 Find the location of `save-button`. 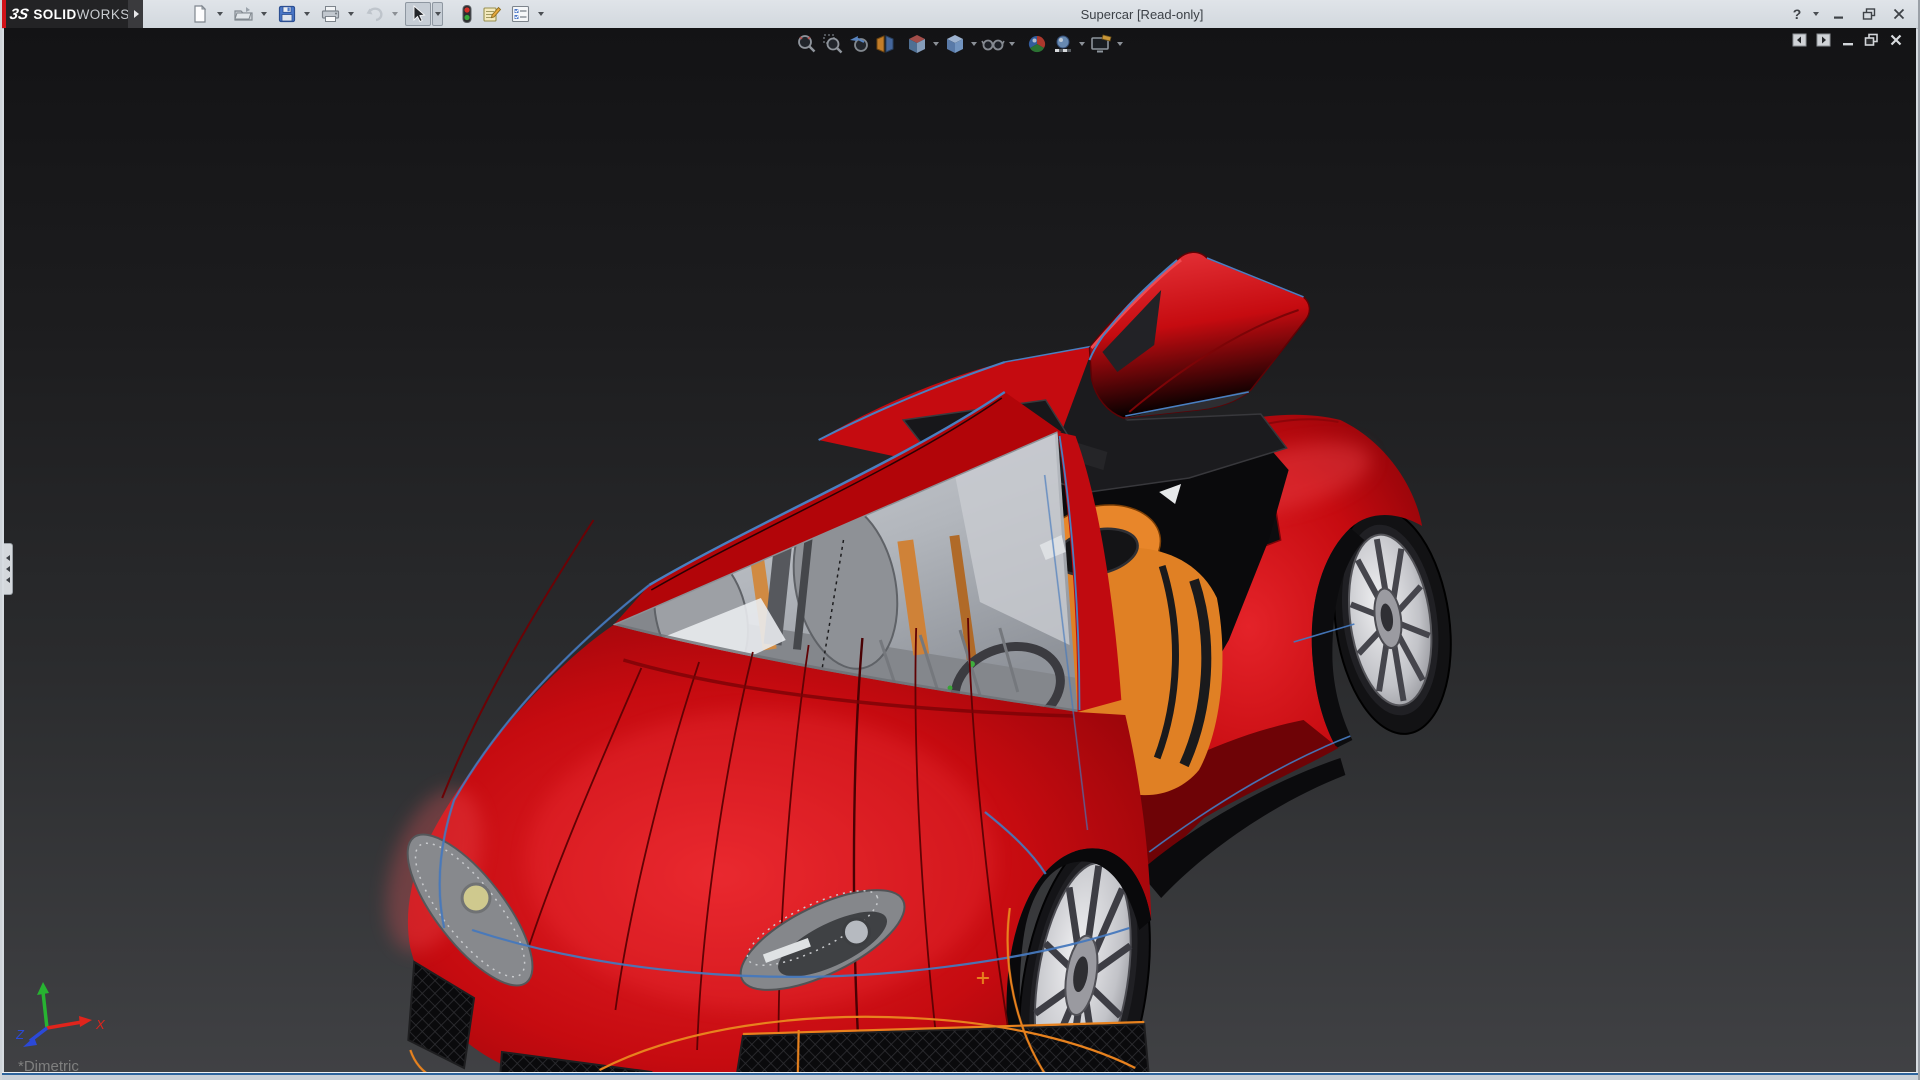

save-button is located at coordinates (287, 14).